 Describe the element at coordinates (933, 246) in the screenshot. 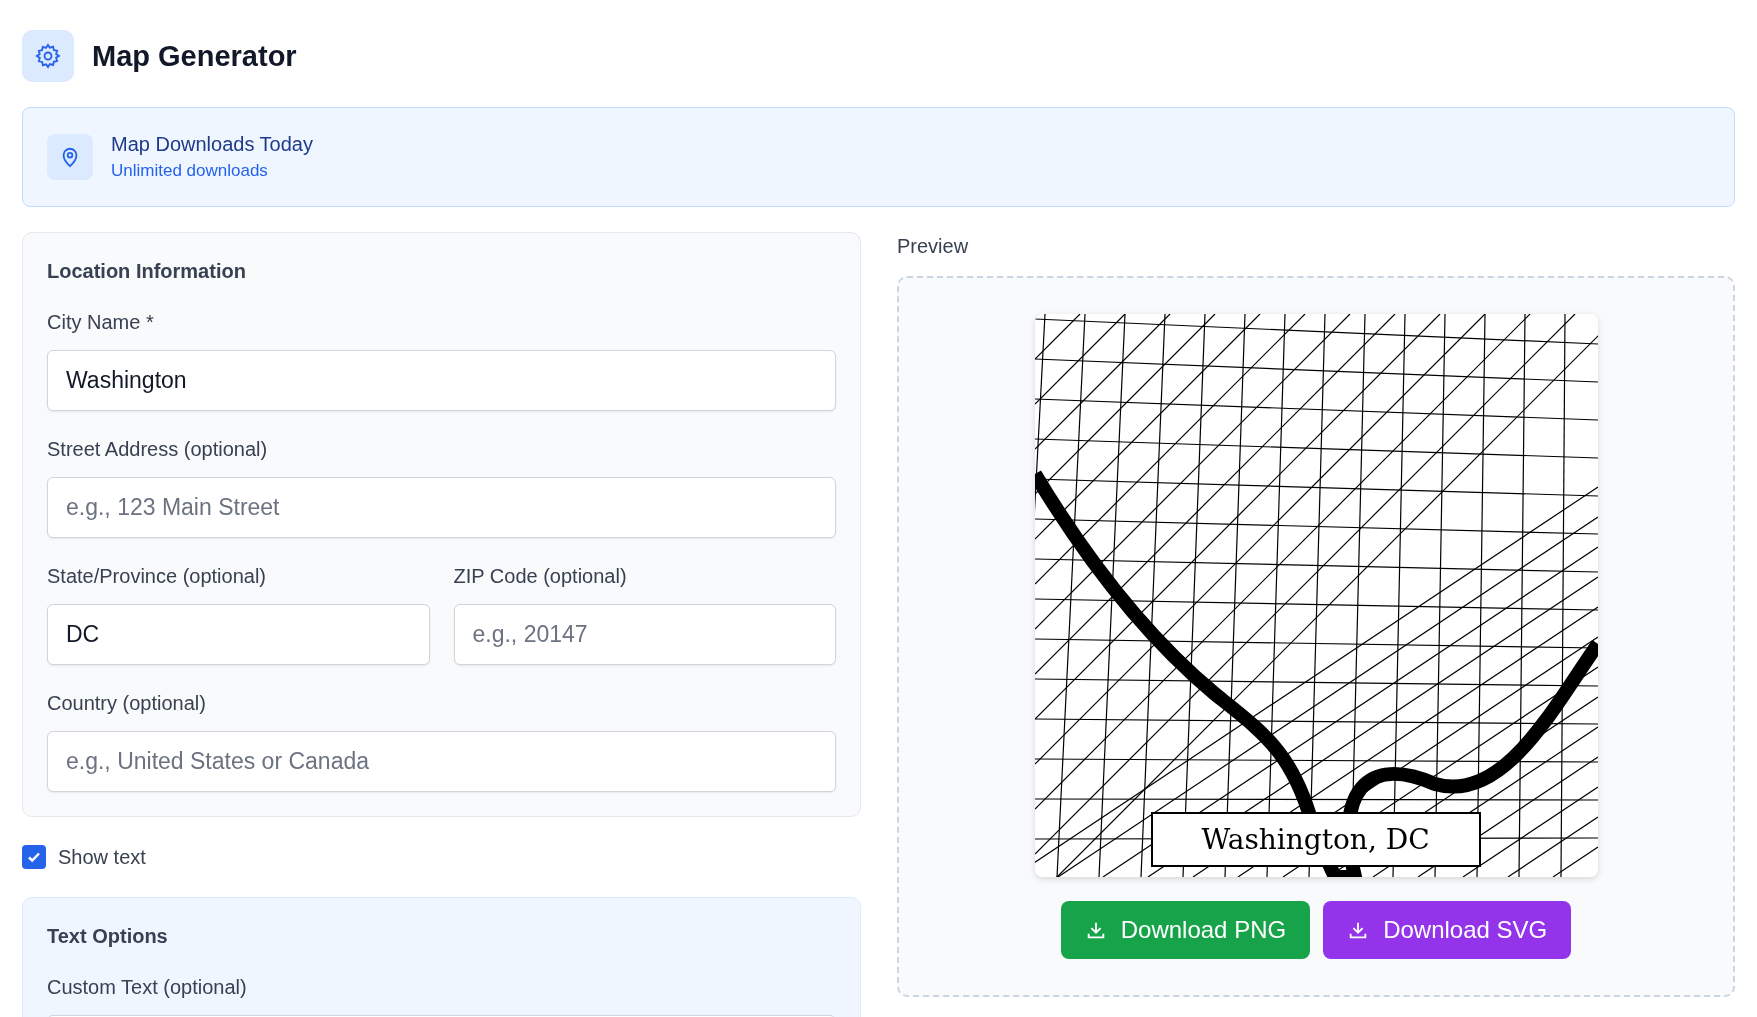

I see `preview-label: Preview` at that location.